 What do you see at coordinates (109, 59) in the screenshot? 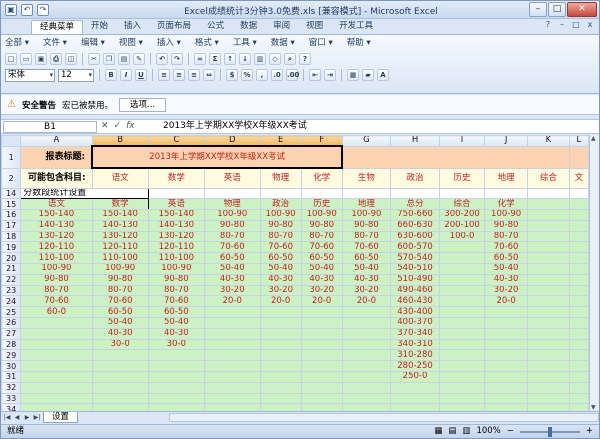
I see `copy-icon: ❐` at bounding box center [109, 59].